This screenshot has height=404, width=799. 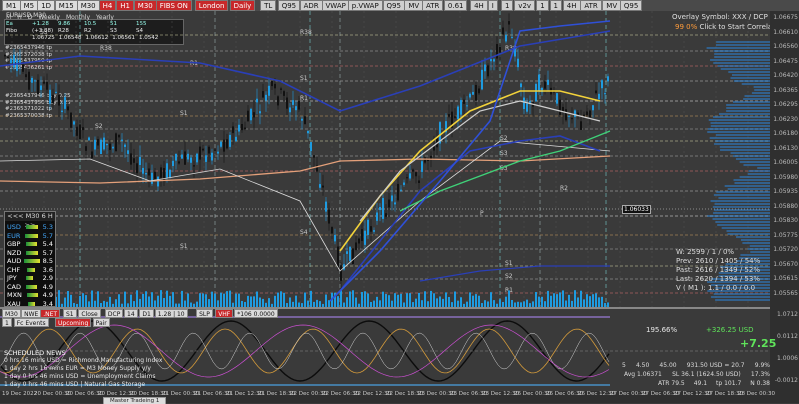 I want to click on toolbar-button-11: TL, so click(x=268, y=5).